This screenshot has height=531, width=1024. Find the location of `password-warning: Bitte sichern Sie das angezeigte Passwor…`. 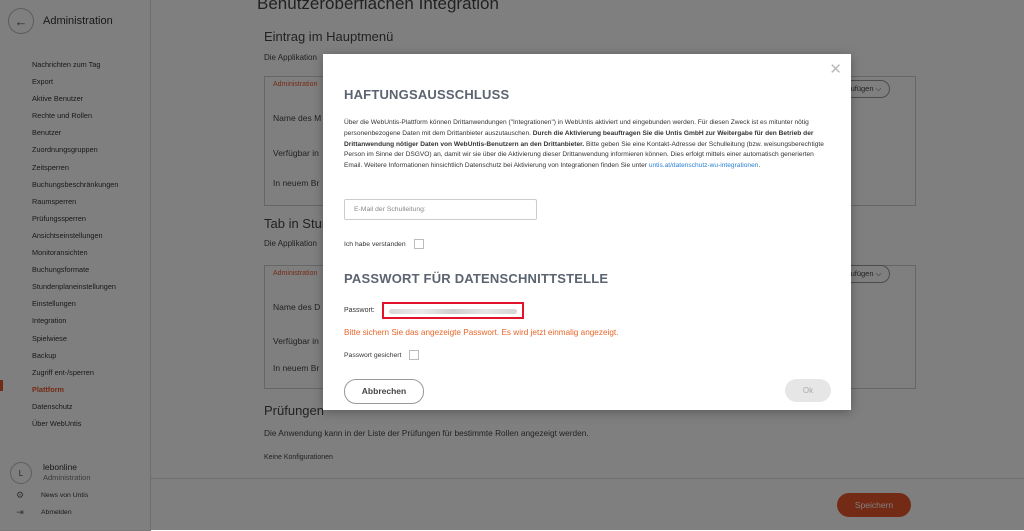

password-warning: Bitte sichern Sie das angezeigte Passwor… is located at coordinates (481, 332).